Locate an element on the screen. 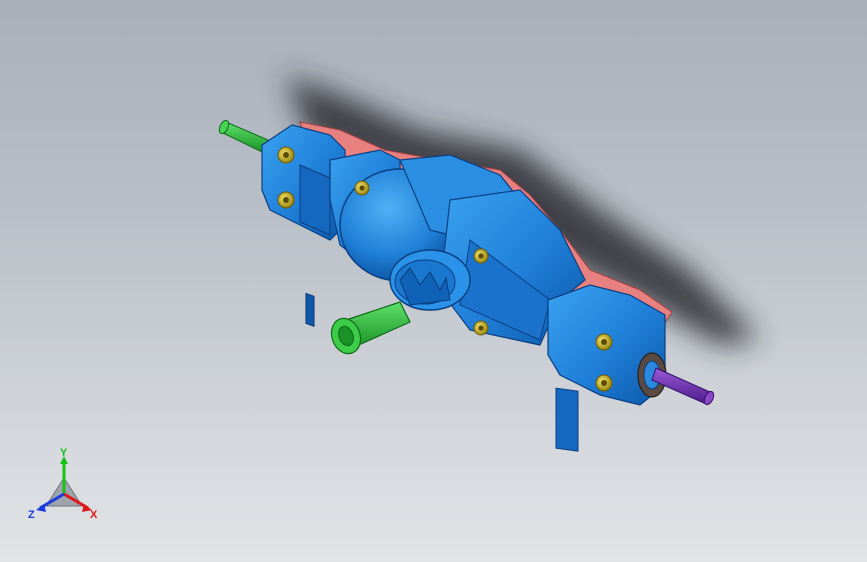 This screenshot has height=562, width=867. left-end-block is located at coordinates (303, 225).